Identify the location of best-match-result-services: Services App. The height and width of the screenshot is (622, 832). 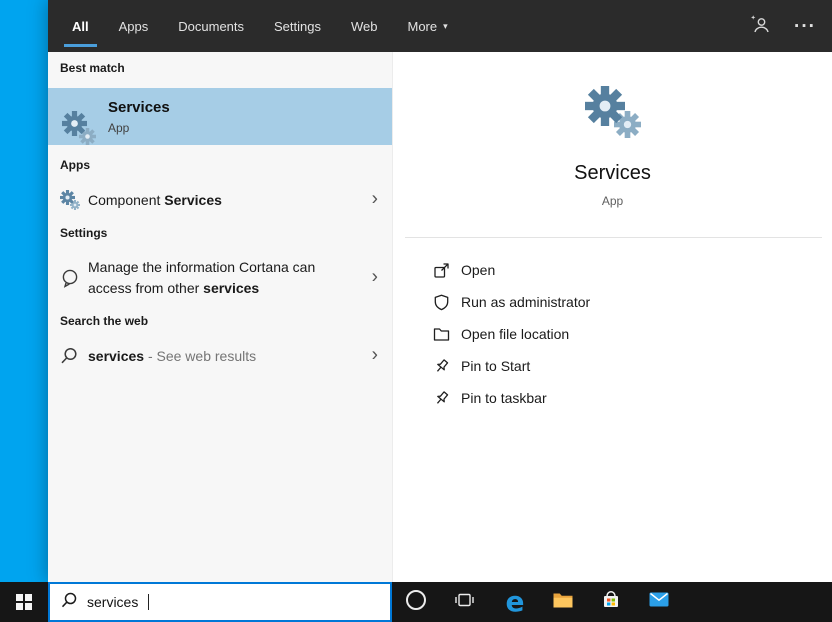
(220, 116).